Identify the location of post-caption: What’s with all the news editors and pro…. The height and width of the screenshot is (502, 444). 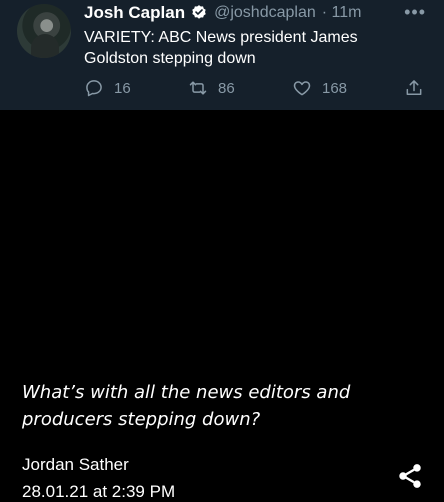
(186, 406).